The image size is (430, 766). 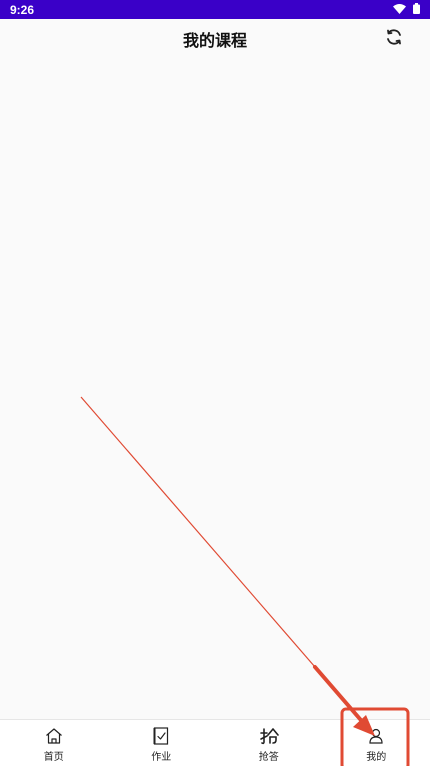 I want to click on status-bar: 9:26, so click(x=215, y=9).